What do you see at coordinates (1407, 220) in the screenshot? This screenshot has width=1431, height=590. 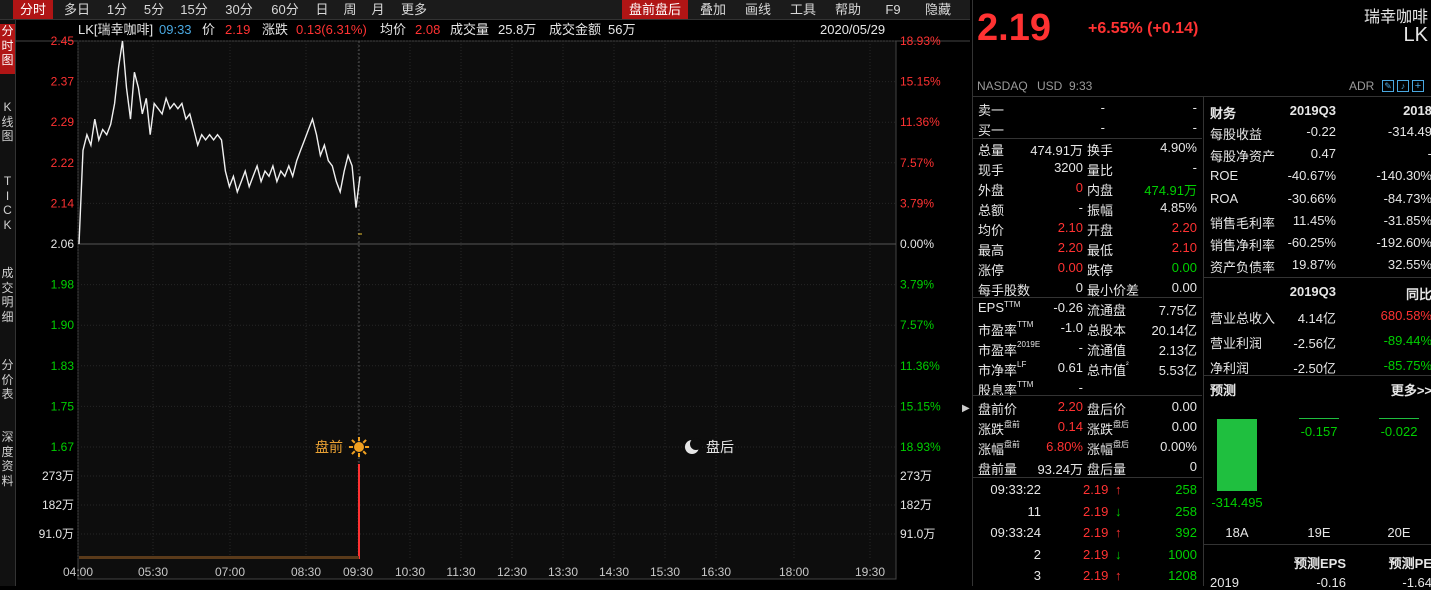 I see `finance-row-value: -31.85%` at bounding box center [1407, 220].